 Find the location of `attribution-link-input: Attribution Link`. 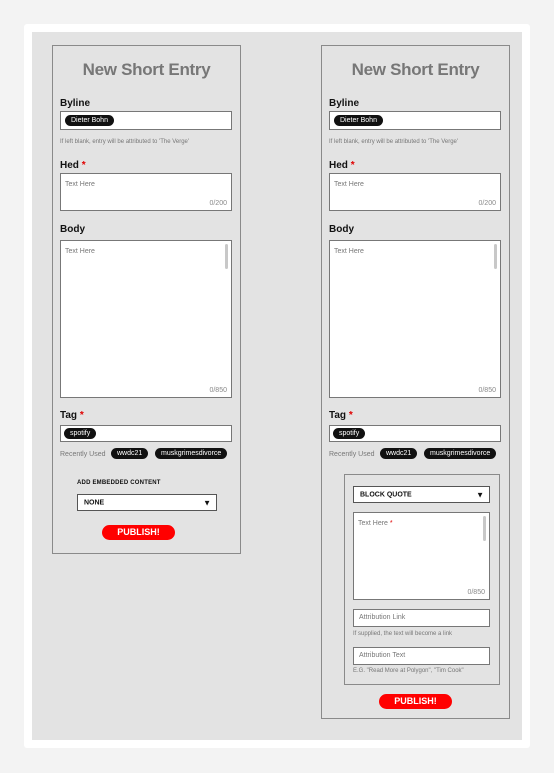

attribution-link-input: Attribution Link is located at coordinates (421, 618).